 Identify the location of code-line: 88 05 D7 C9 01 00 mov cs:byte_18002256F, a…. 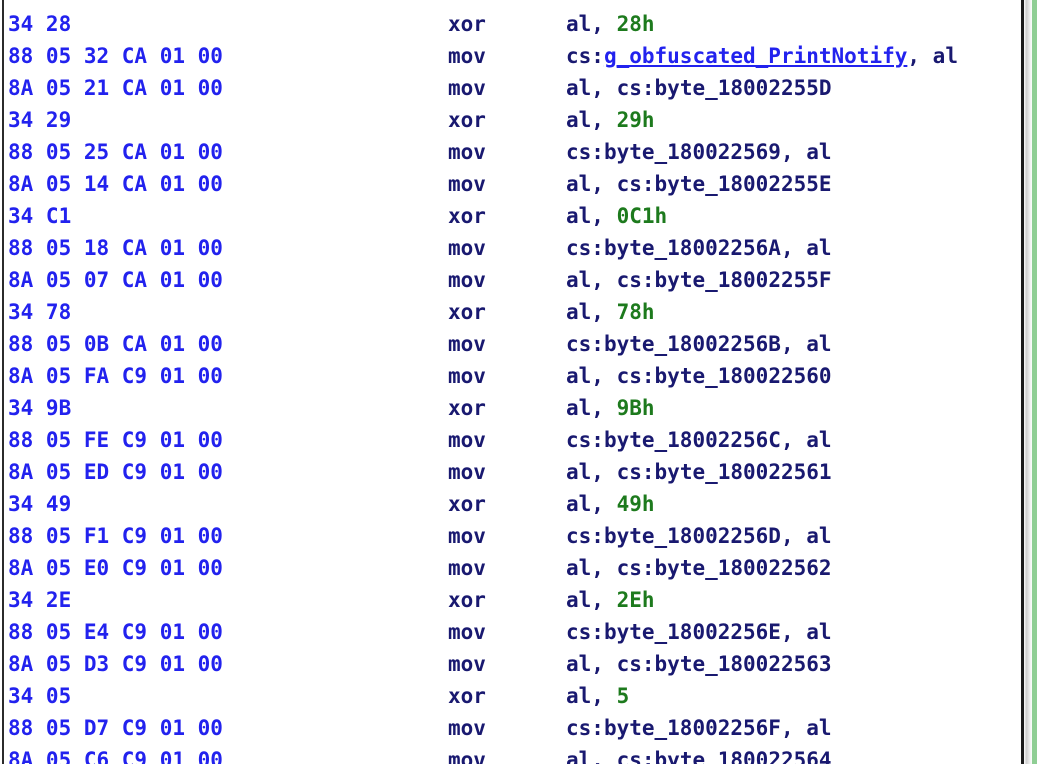
(510, 728).